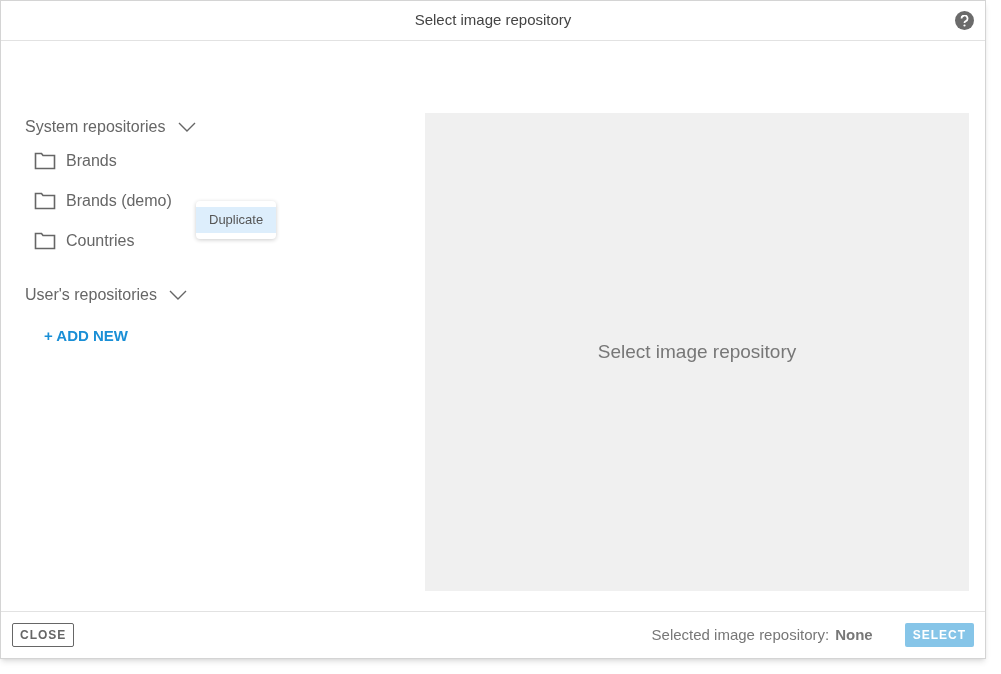 The height and width of the screenshot is (674, 1001). What do you see at coordinates (493, 20) in the screenshot?
I see `dialog-title: Select image repository` at bounding box center [493, 20].